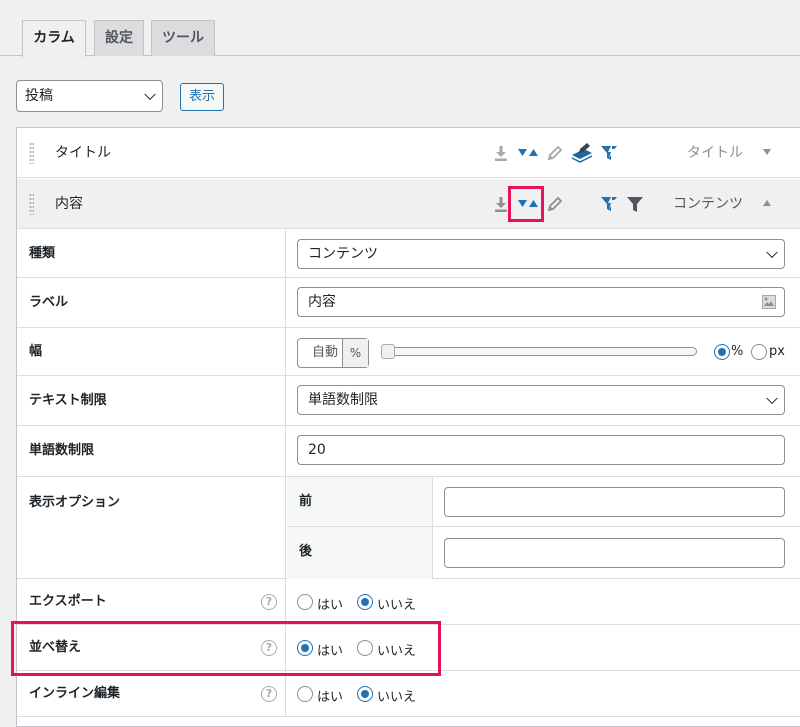  What do you see at coordinates (360, 553) in the screenshot?
I see `after-label: 後` at bounding box center [360, 553].